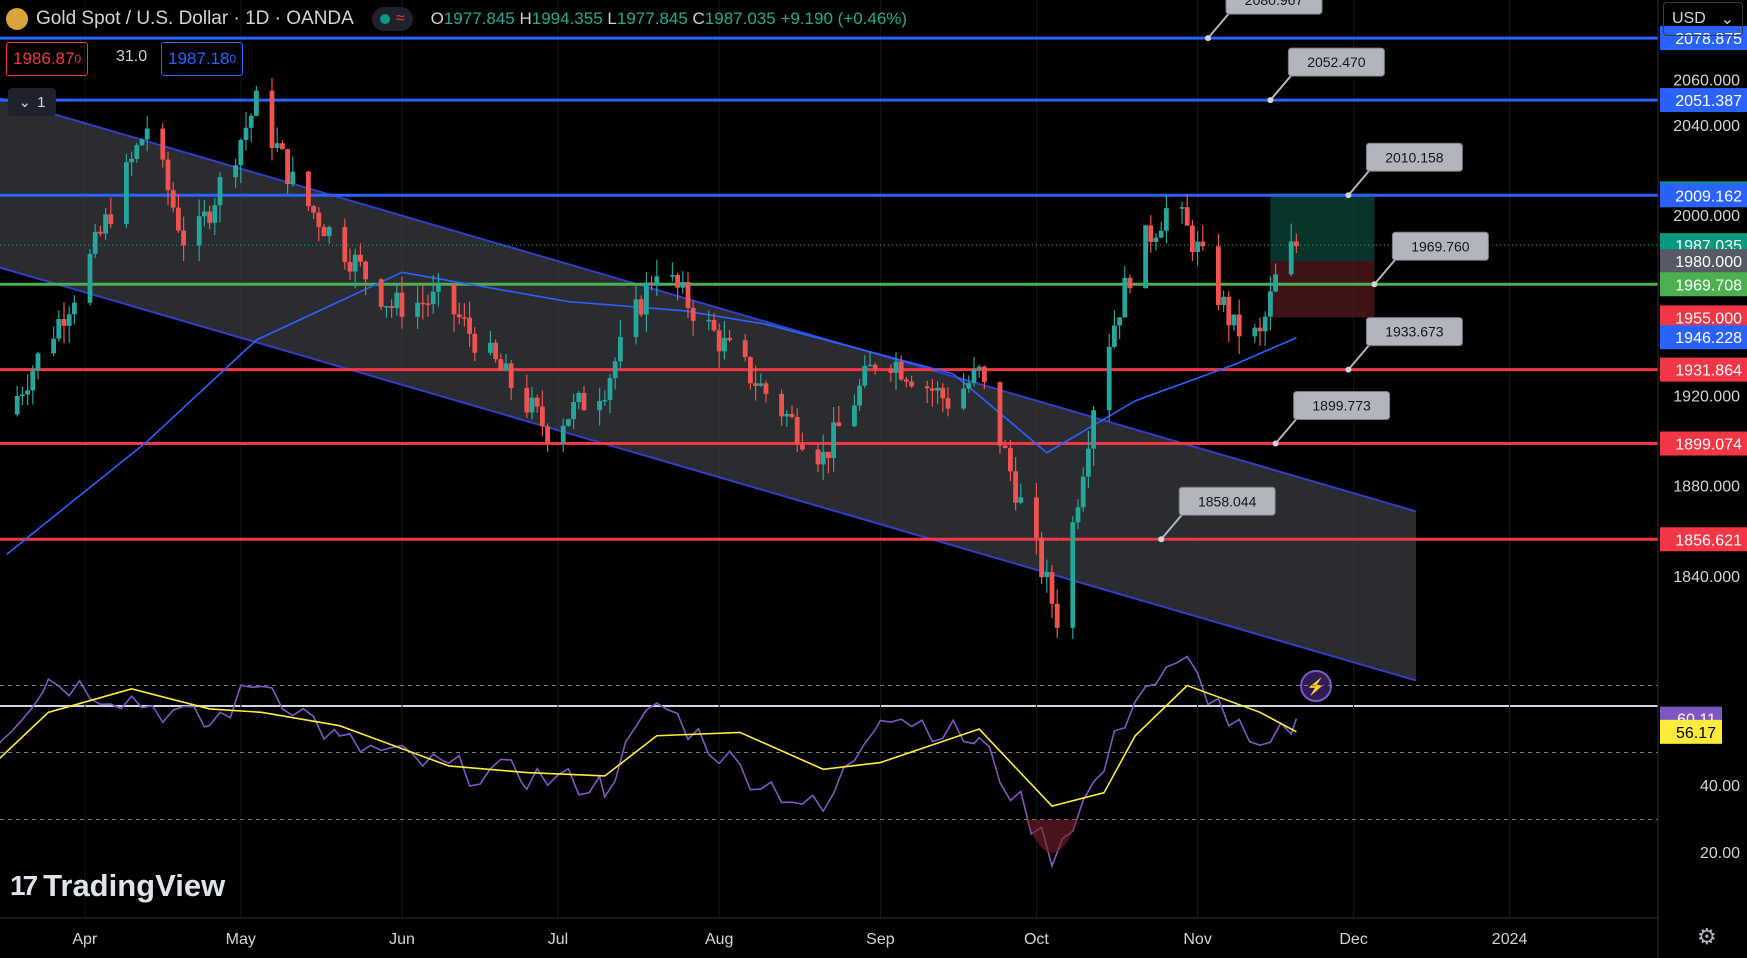 The height and width of the screenshot is (958, 1747). What do you see at coordinates (41, 102) in the screenshot?
I see `indicator-count: 1` at bounding box center [41, 102].